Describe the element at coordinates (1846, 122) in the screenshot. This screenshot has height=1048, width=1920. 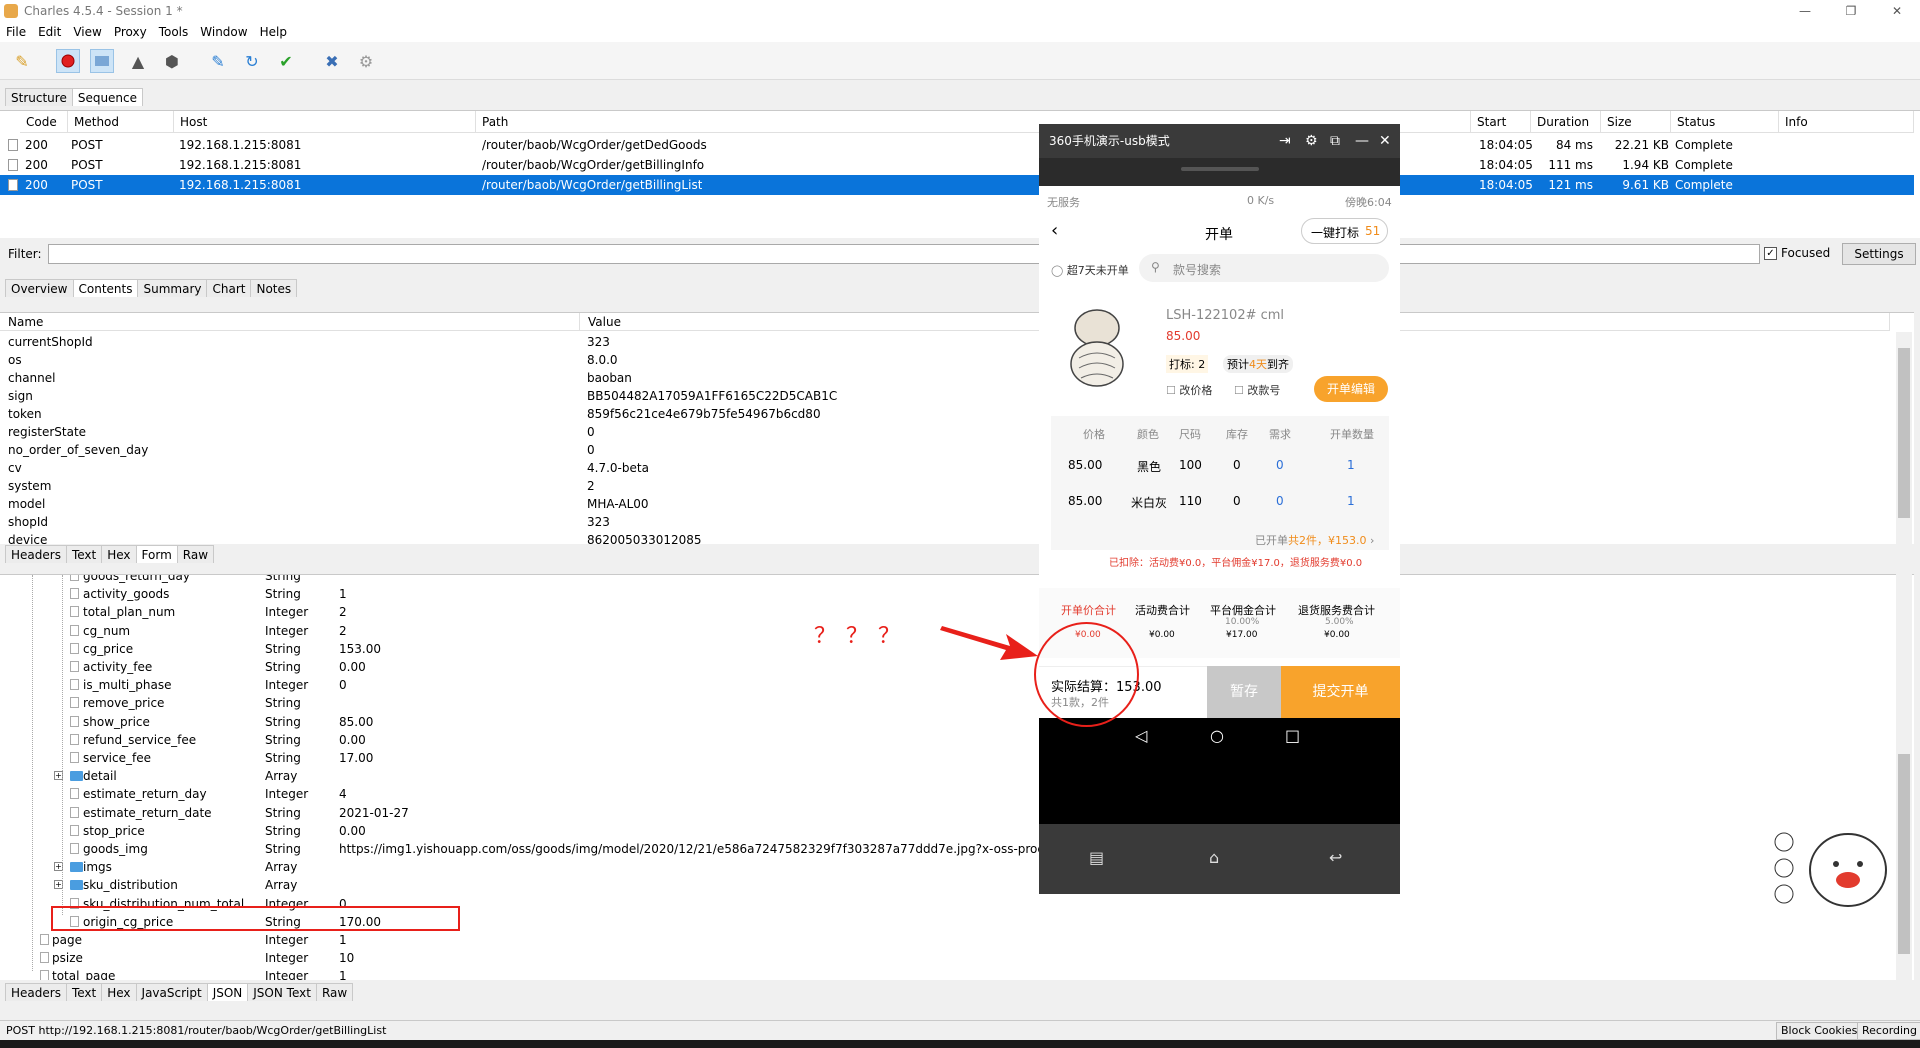
I see `col-info: Info` at that location.